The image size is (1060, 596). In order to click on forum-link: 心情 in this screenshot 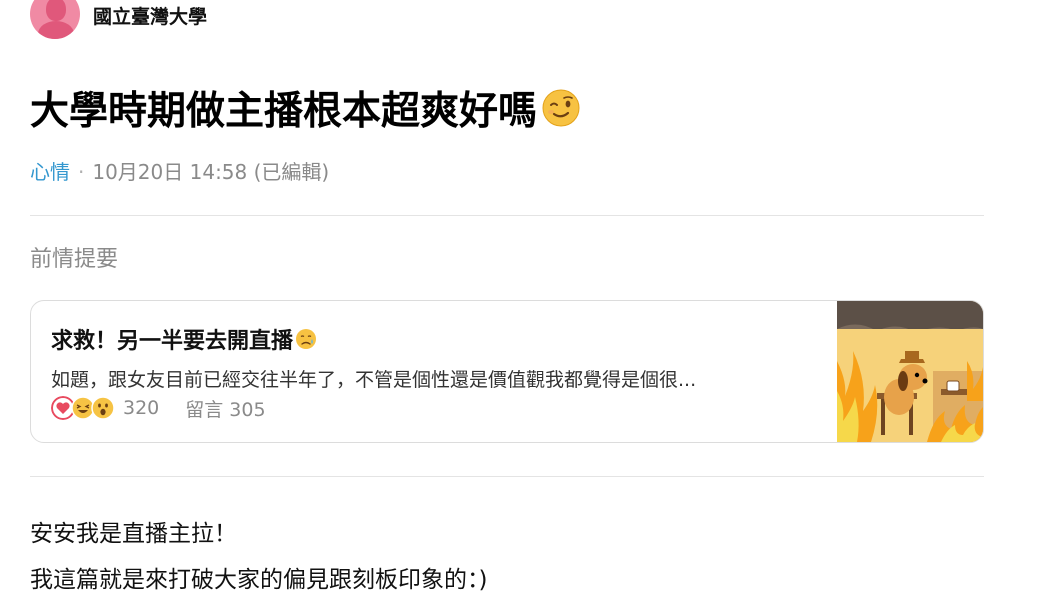, I will do `click(50, 172)`.